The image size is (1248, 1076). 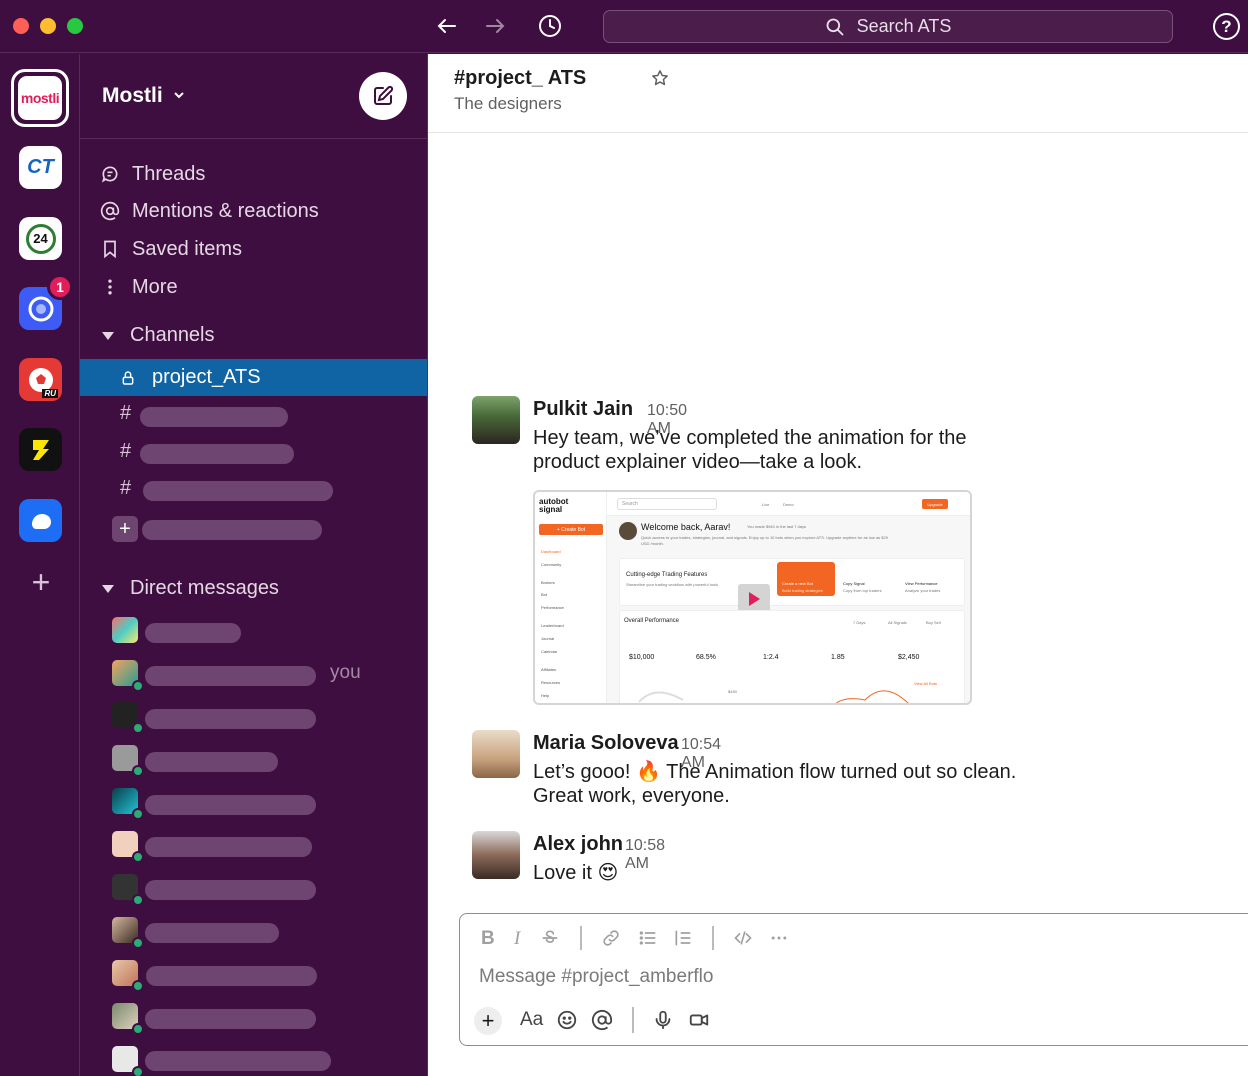 What do you see at coordinates (383, 96) in the screenshot?
I see `compose-button` at bounding box center [383, 96].